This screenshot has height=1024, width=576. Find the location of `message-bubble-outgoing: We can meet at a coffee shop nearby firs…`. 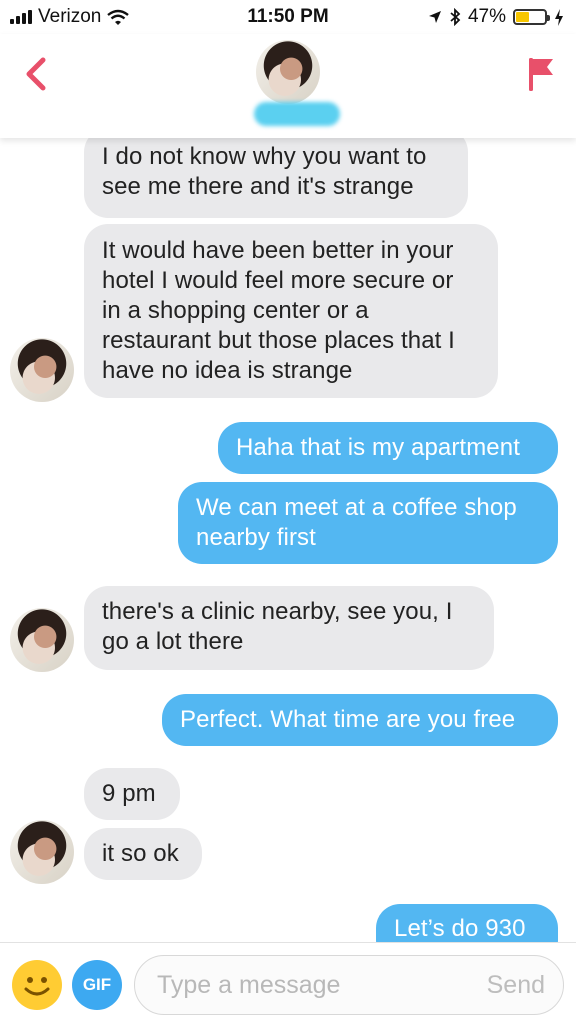

message-bubble-outgoing: We can meet at a coffee shop nearby firs… is located at coordinates (368, 523).